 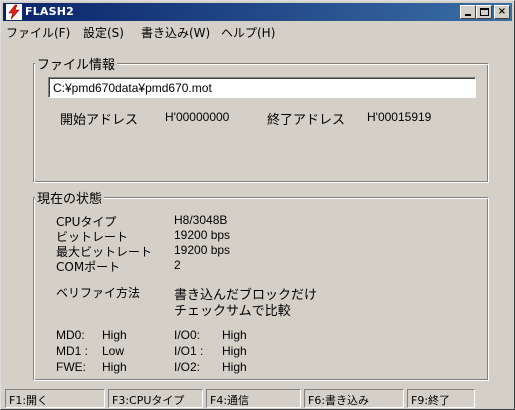 What do you see at coordinates (262, 87) in the screenshot?
I see `file-path-field: C:¥pmd670data¥pmd670.mot` at bounding box center [262, 87].